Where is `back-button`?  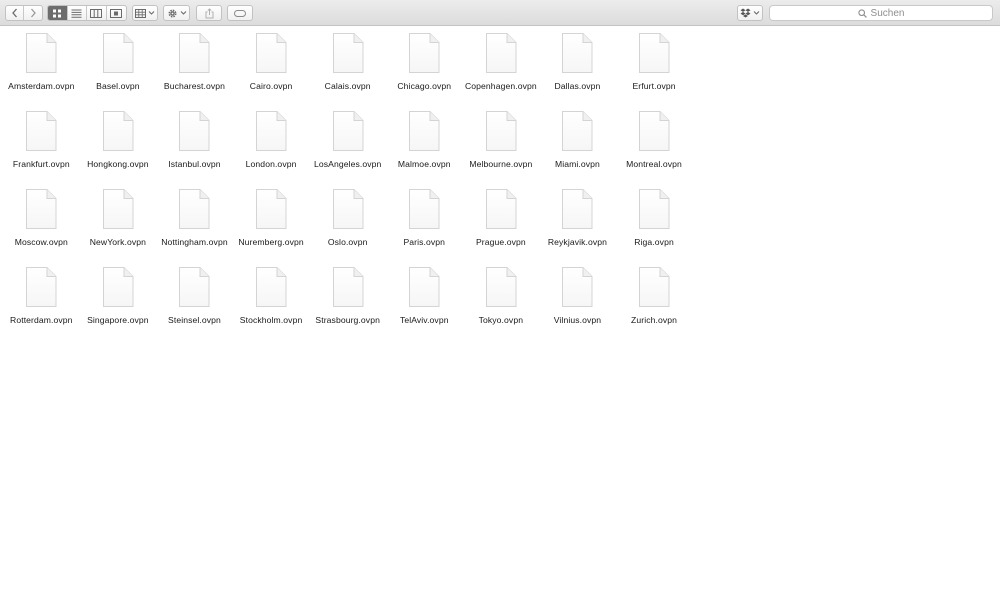 back-button is located at coordinates (15, 13).